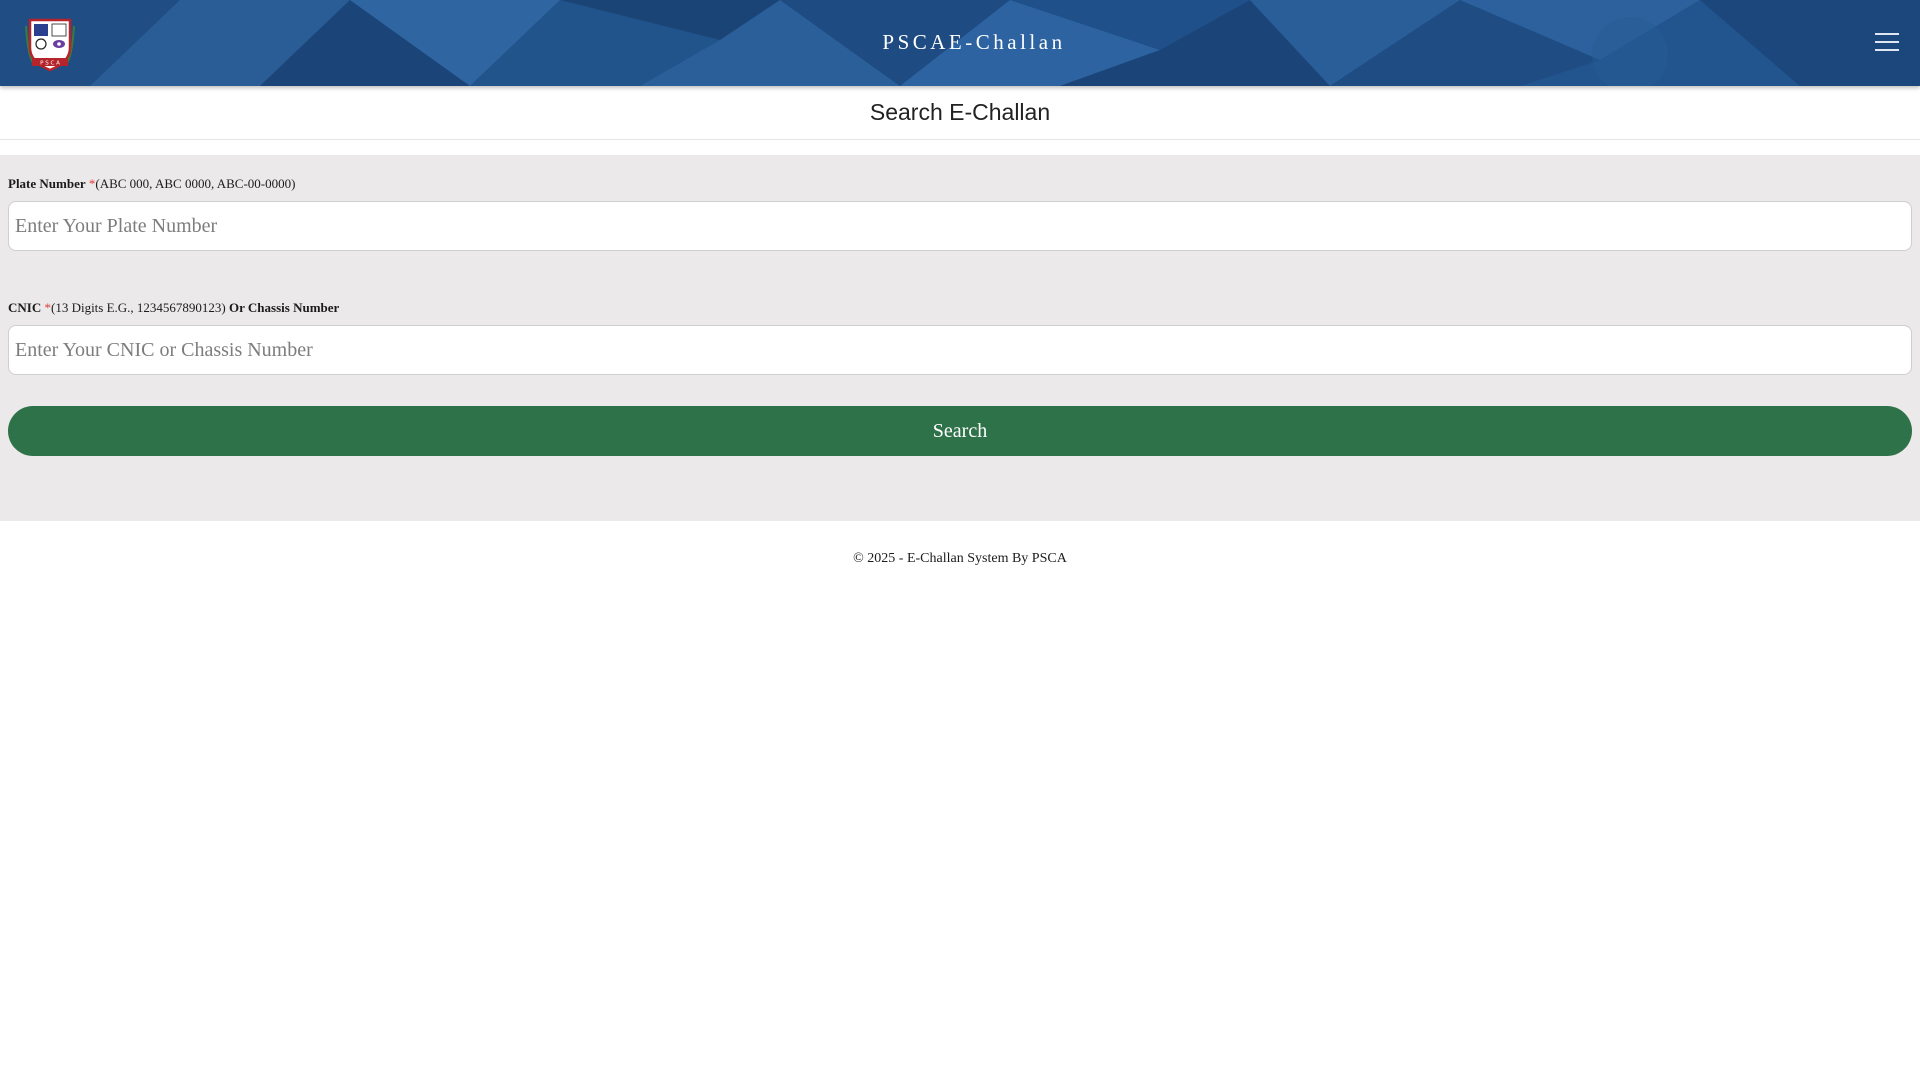  I want to click on cnic-or-chassis-input, so click(960, 350).